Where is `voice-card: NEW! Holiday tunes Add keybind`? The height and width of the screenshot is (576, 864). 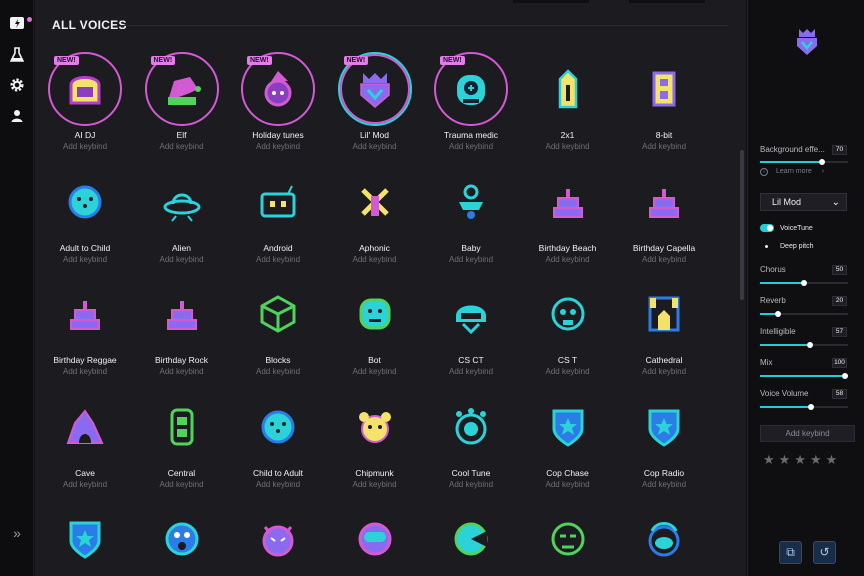 voice-card: NEW! Holiday tunes Add keybind is located at coordinates (278, 97).